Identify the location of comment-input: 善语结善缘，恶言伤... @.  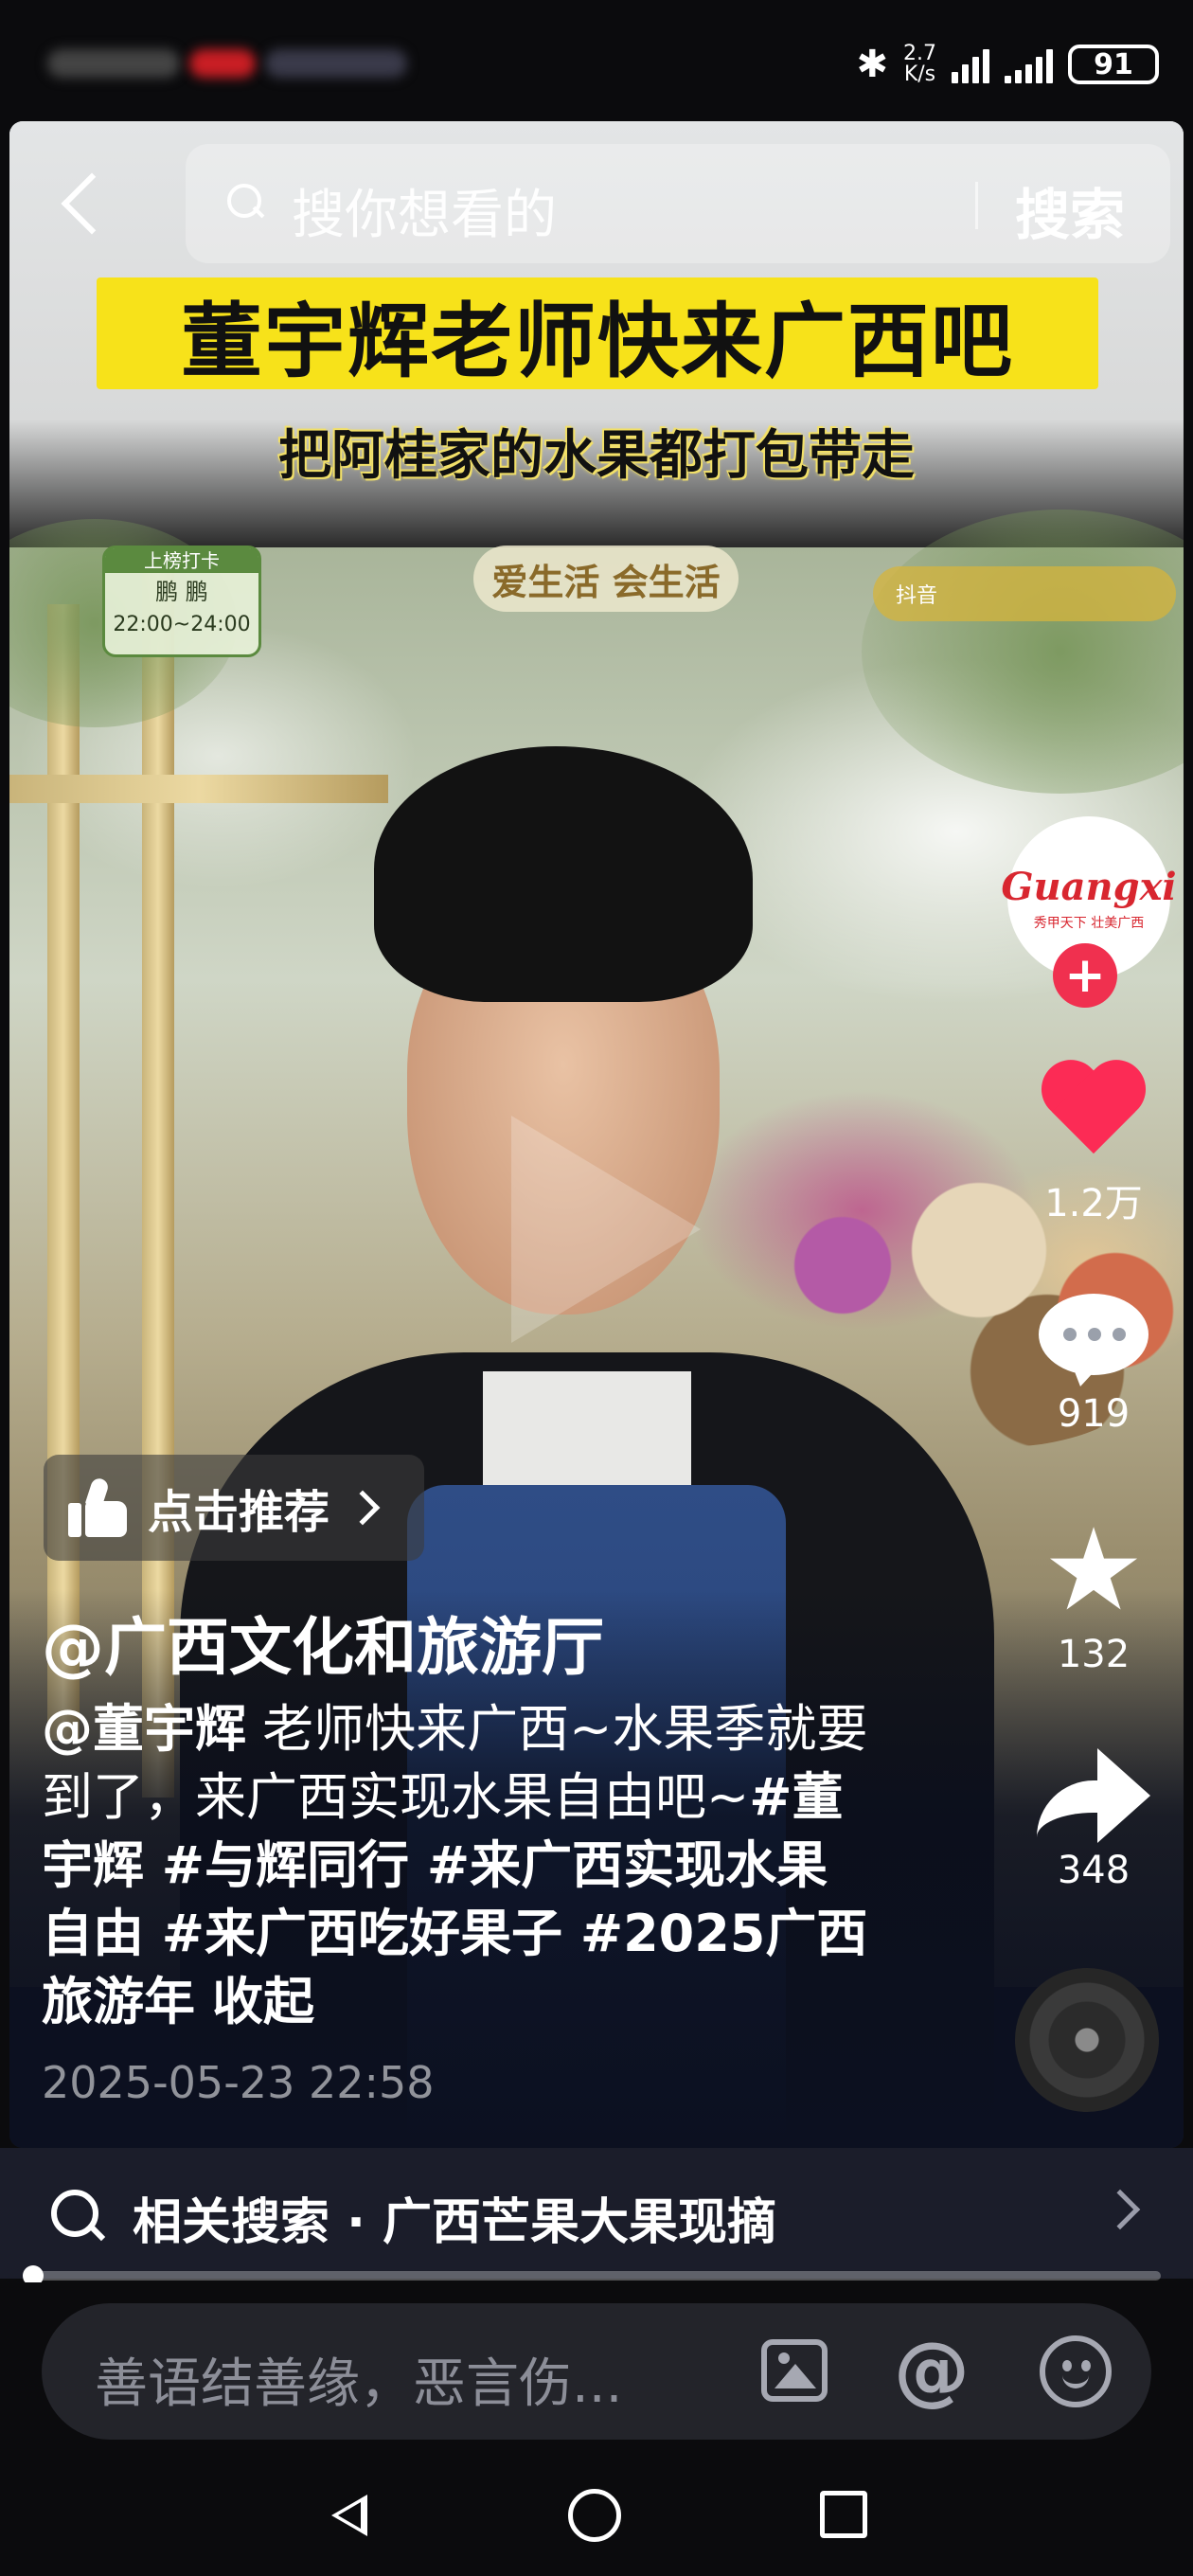
(596, 2371).